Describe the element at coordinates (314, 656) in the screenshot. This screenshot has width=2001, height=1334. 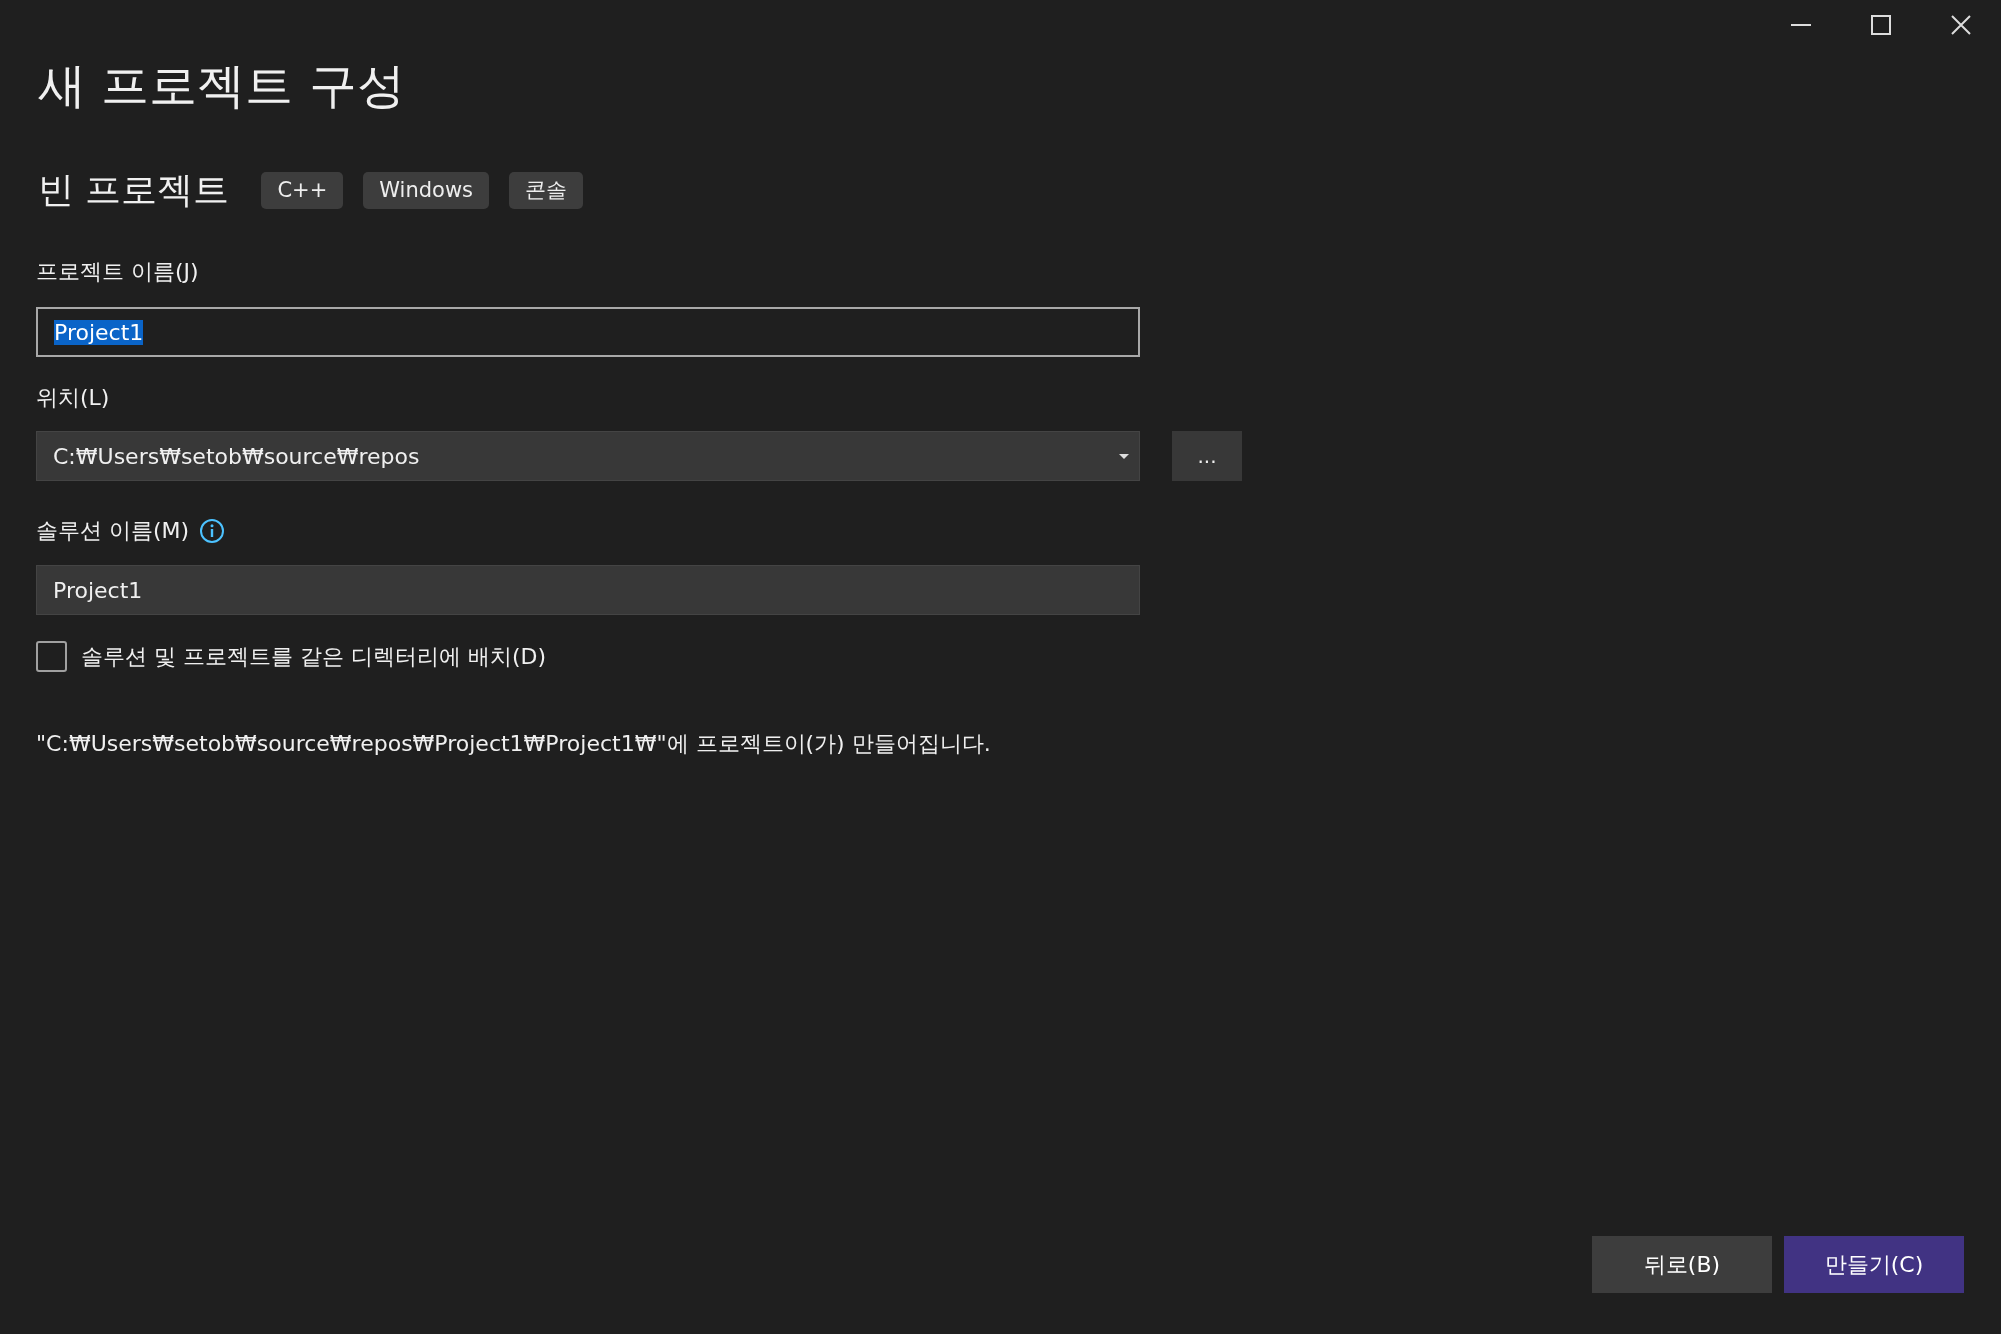
I see `checkbox-label: 솔루션 및 프로젝트를 같은 디렉터리에 배치(D)` at that location.